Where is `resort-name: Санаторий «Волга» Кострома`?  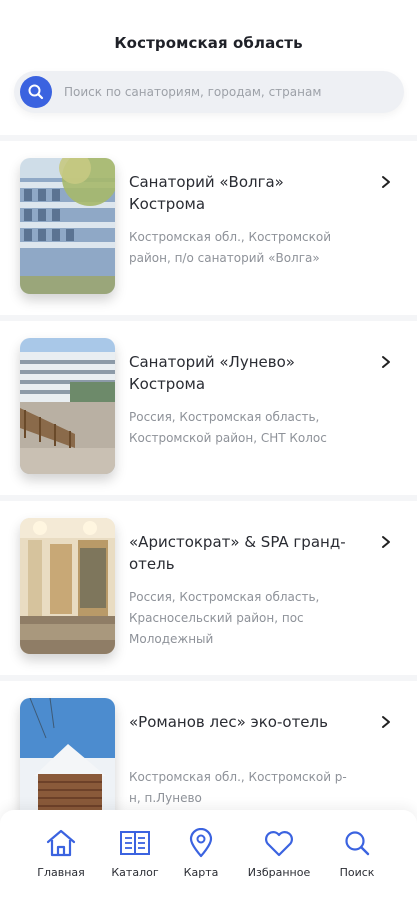 resort-name: Санаторий «Волга» Кострома is located at coordinates (206, 193).